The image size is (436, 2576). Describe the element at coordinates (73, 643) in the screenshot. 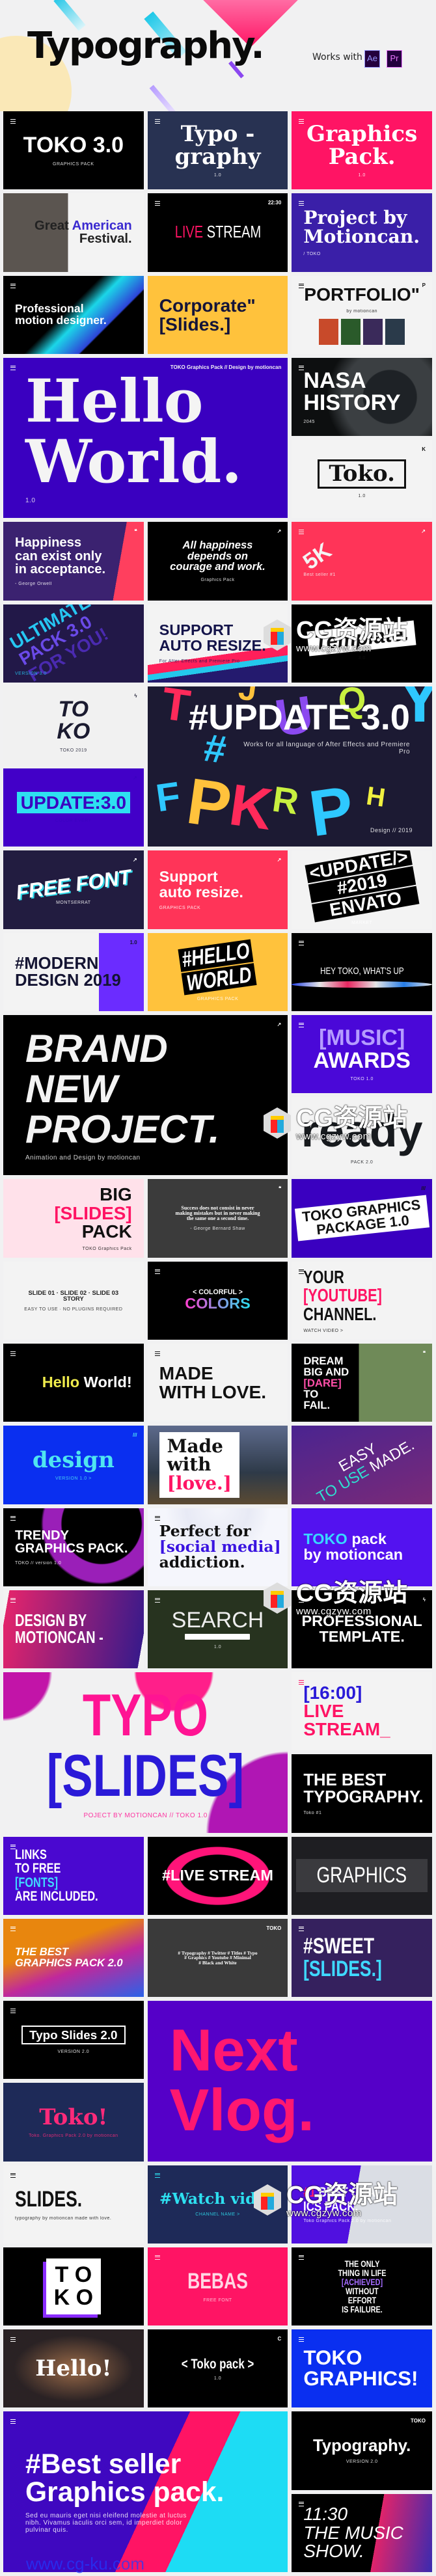

I see `slide-tile-ultimate-pack: ULTIMATE PACK 3.0 FOR YOU! VERSION 3.0` at that location.